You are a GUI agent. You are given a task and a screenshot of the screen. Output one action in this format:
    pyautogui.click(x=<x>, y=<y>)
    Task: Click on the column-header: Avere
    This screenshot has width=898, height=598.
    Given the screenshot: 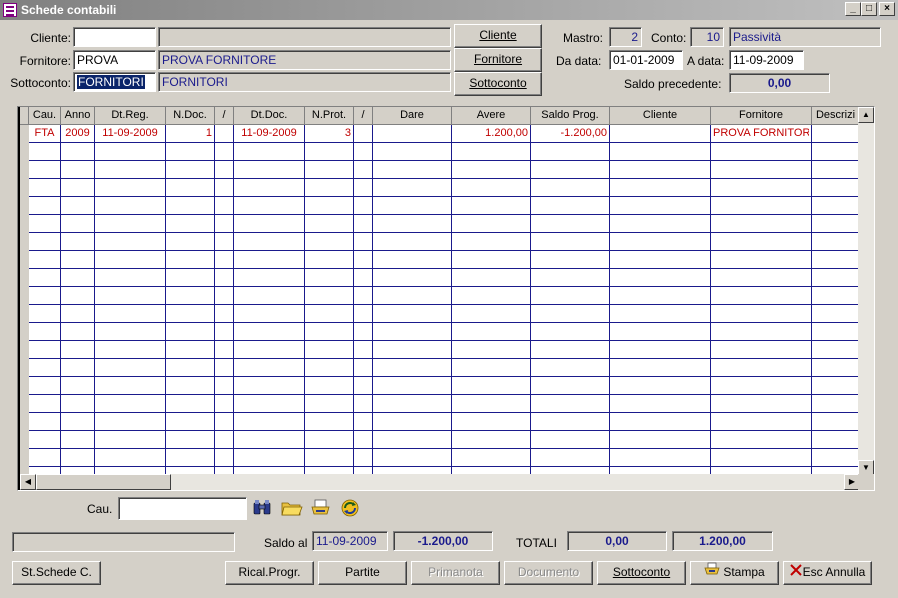 What is the action you would take?
    pyautogui.click(x=491, y=116)
    